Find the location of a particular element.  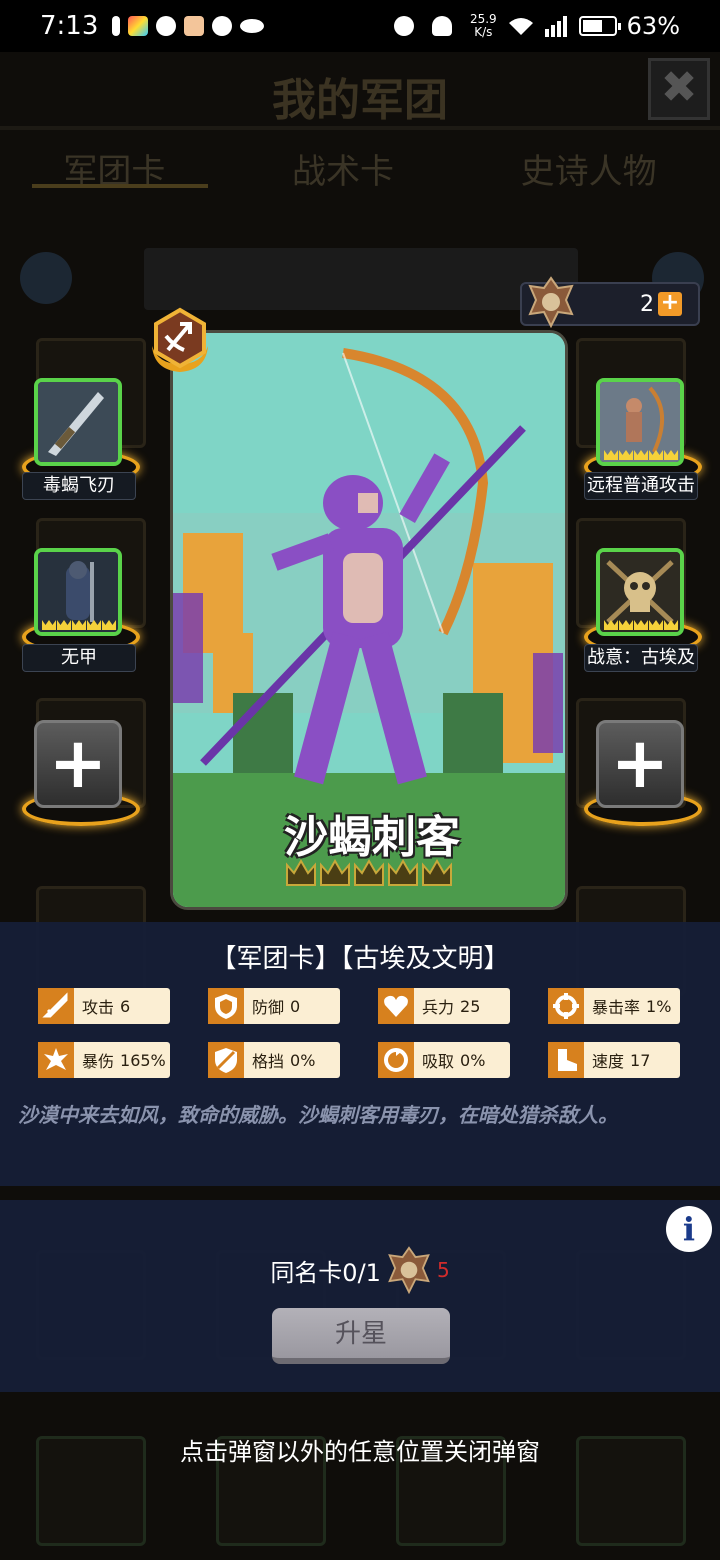

stat-value: 0 is located at coordinates (295, 1006).